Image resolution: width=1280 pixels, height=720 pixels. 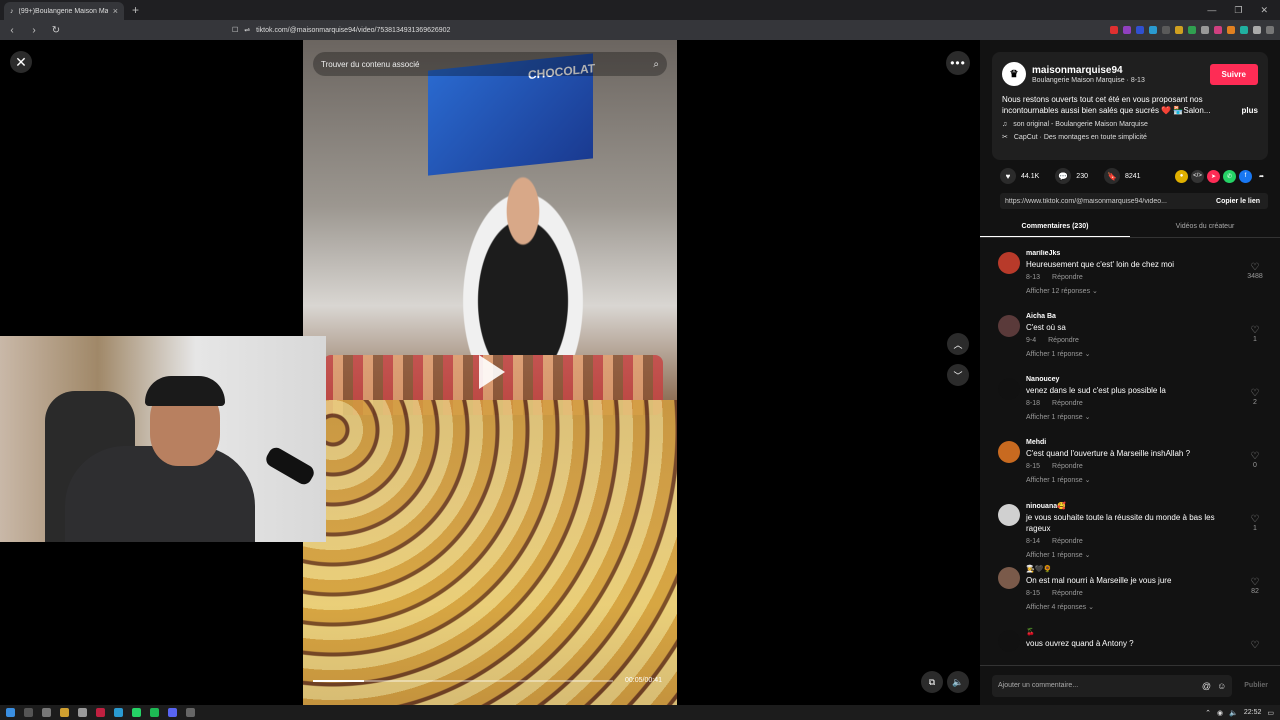 I want to click on like-stat: ♥ 44.1K, so click(x=1019, y=176).